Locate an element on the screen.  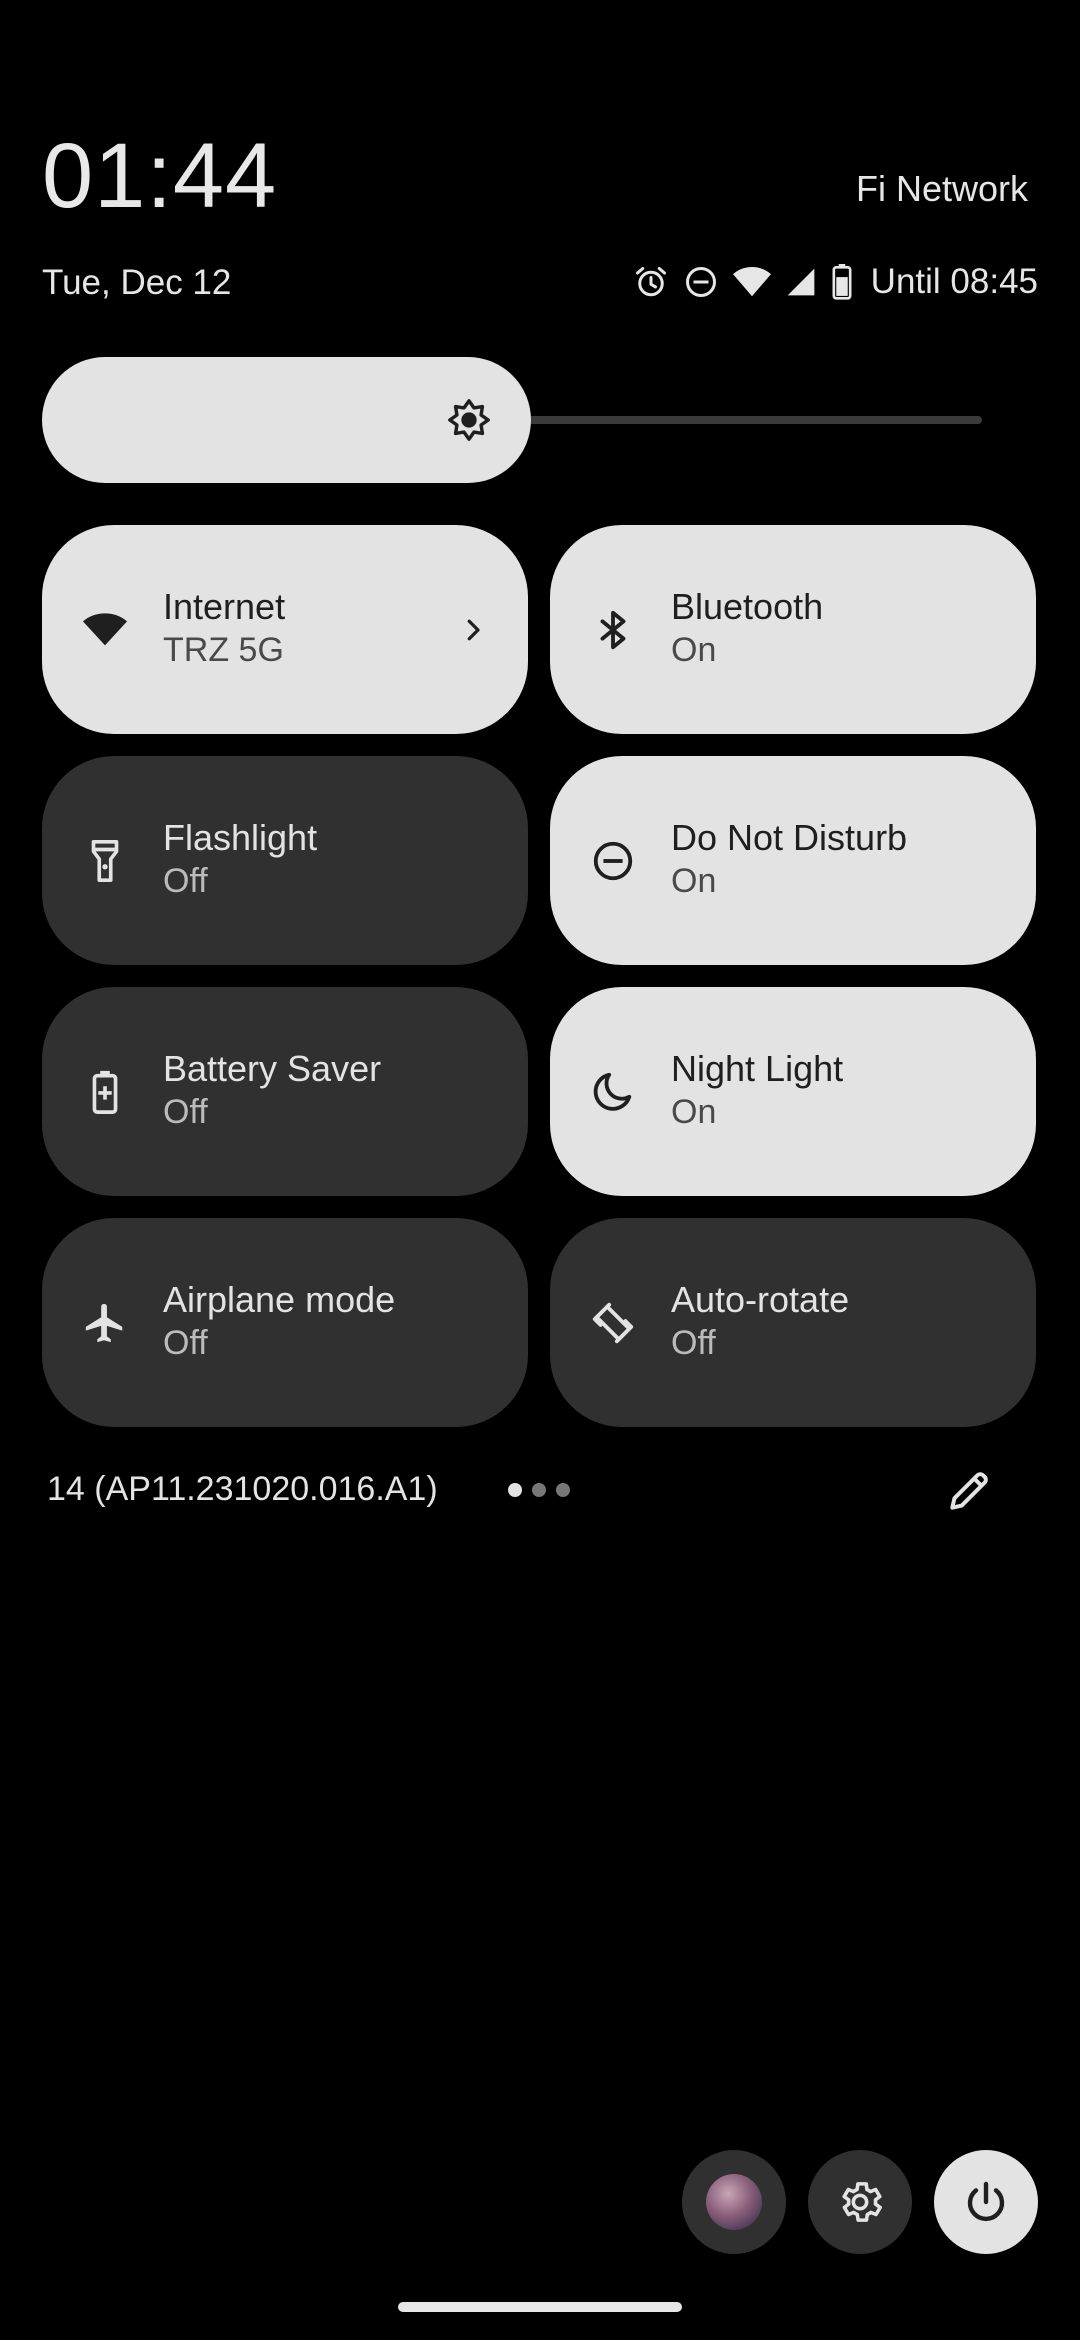
tile-label: Airplane mode is located at coordinates (279, 1299).